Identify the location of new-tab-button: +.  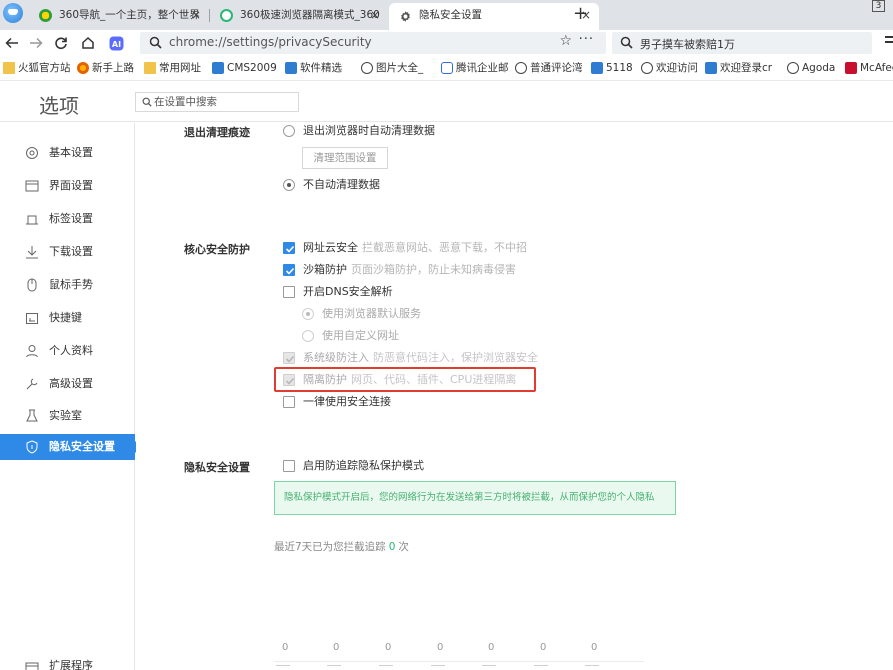
(580, 13).